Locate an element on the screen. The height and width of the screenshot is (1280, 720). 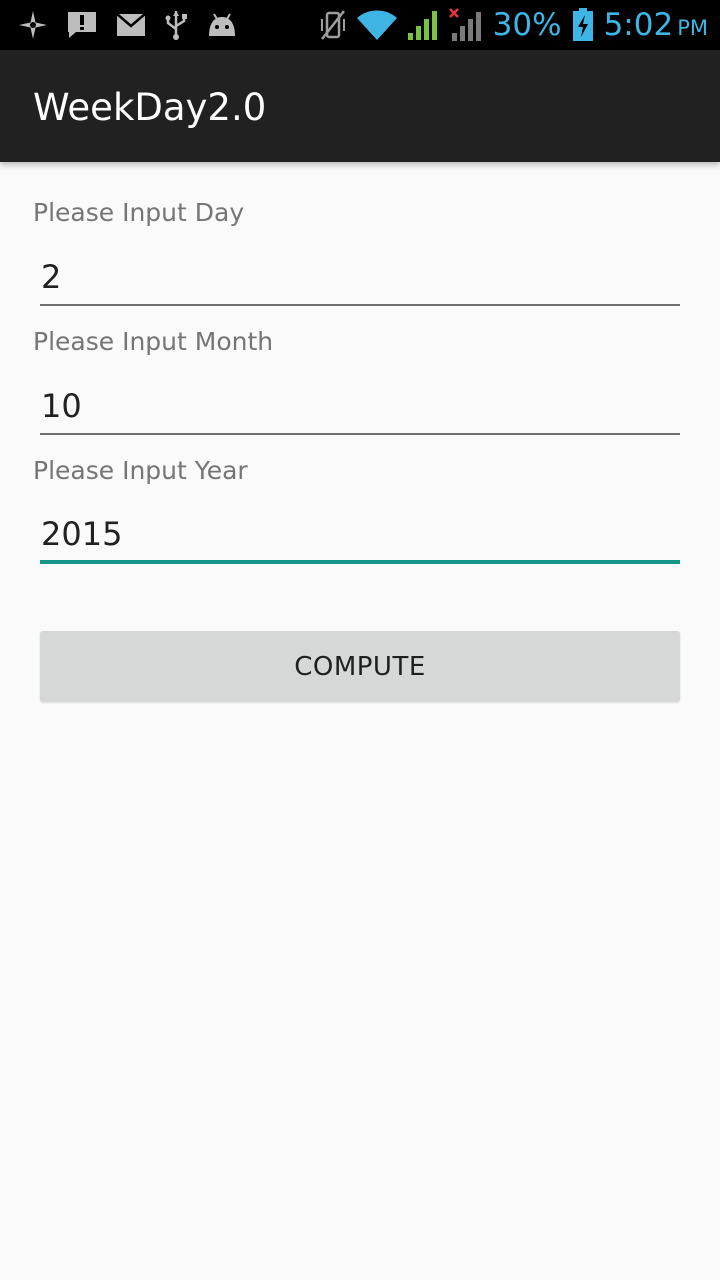
no-signal-icon is located at coordinates (464, 24).